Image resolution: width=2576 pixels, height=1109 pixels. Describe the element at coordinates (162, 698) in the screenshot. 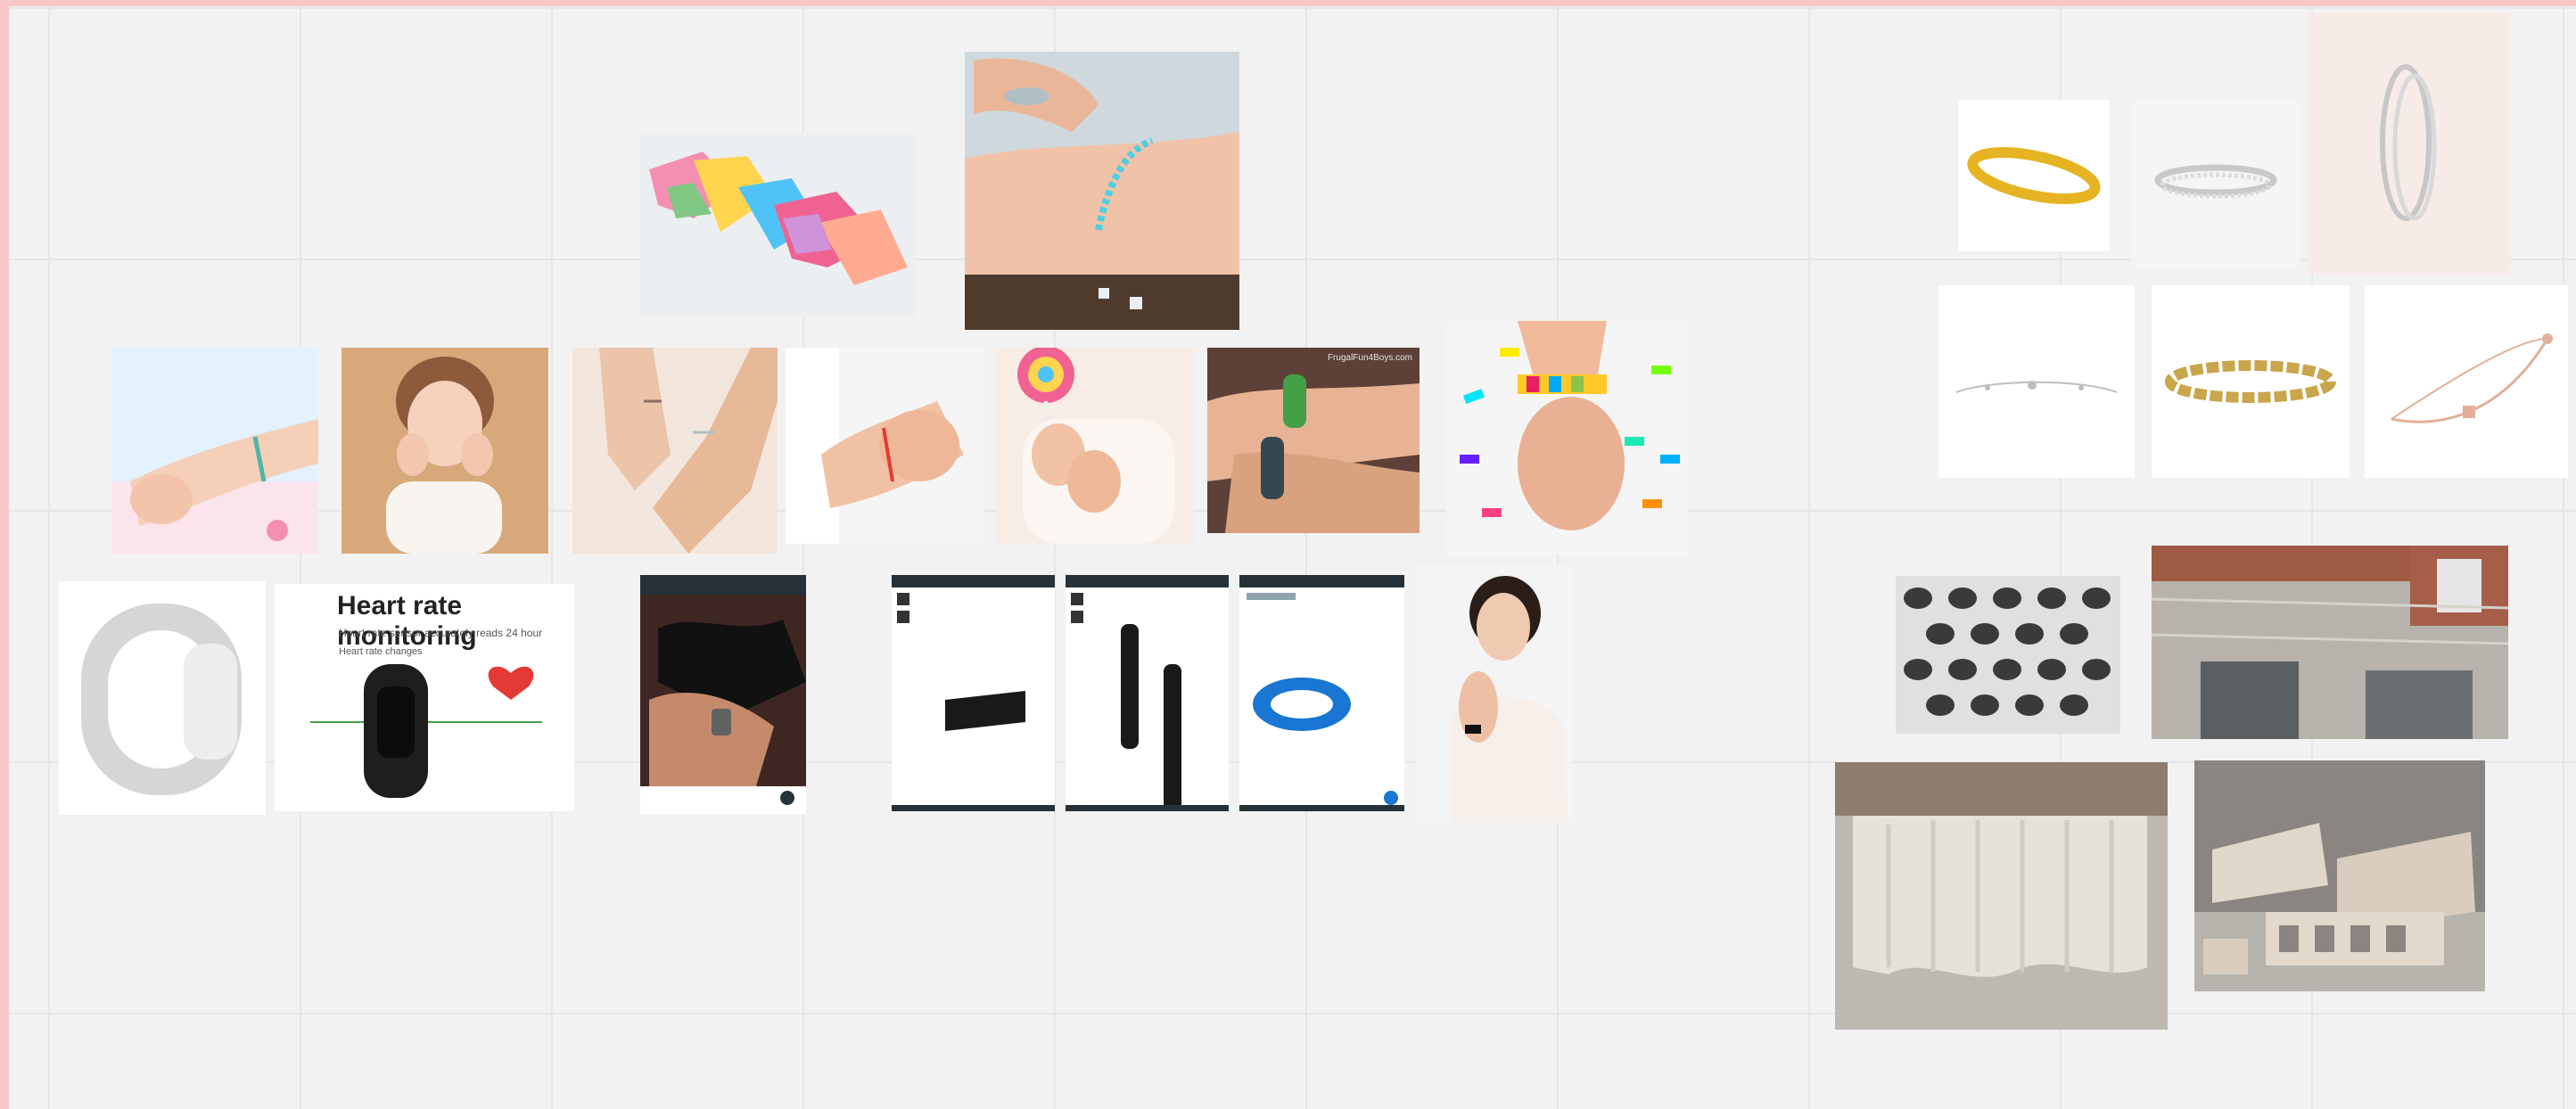

I see `mosquito-band-product` at that location.